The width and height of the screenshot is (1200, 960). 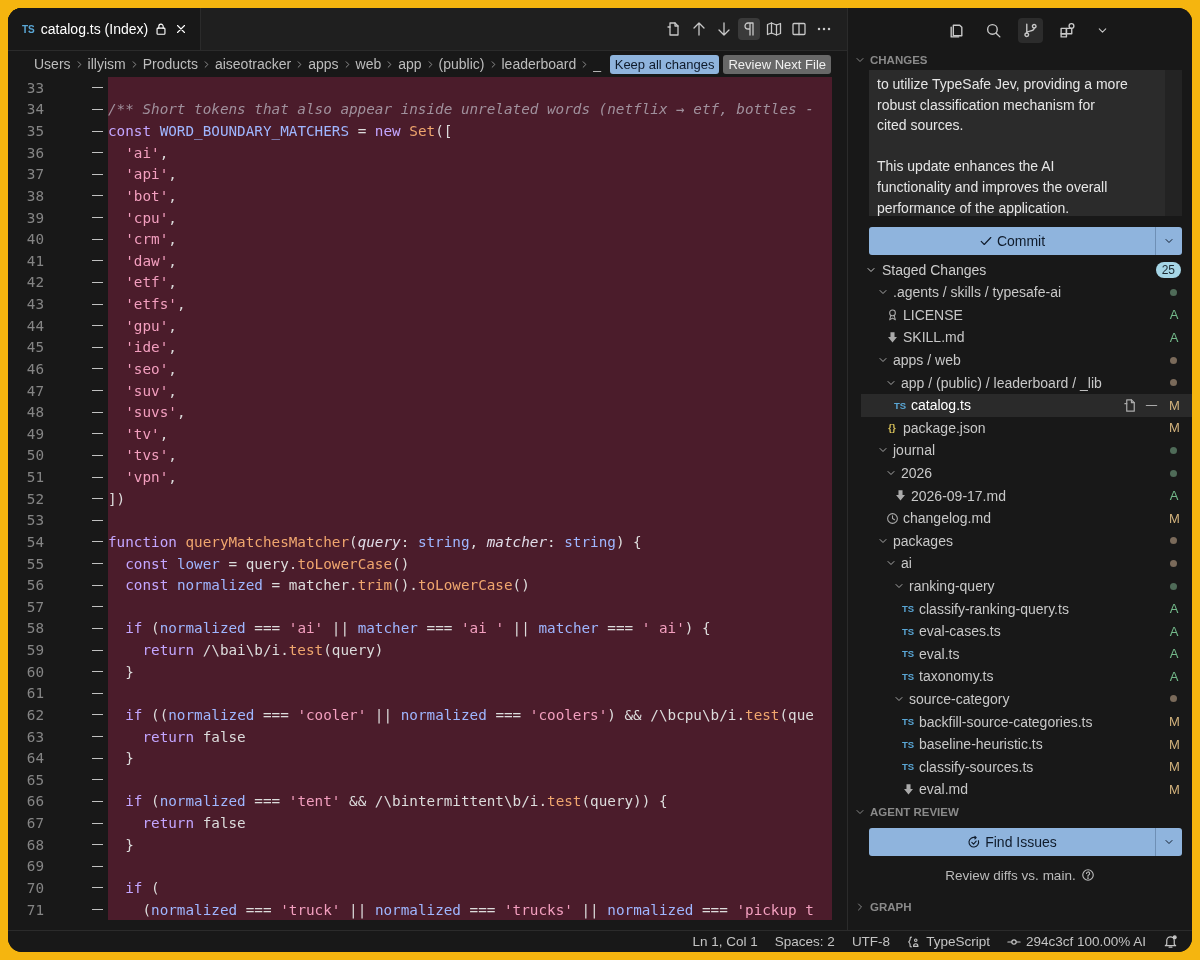 I want to click on cursor-position: Ln 1, Col 1, so click(x=725, y=941).